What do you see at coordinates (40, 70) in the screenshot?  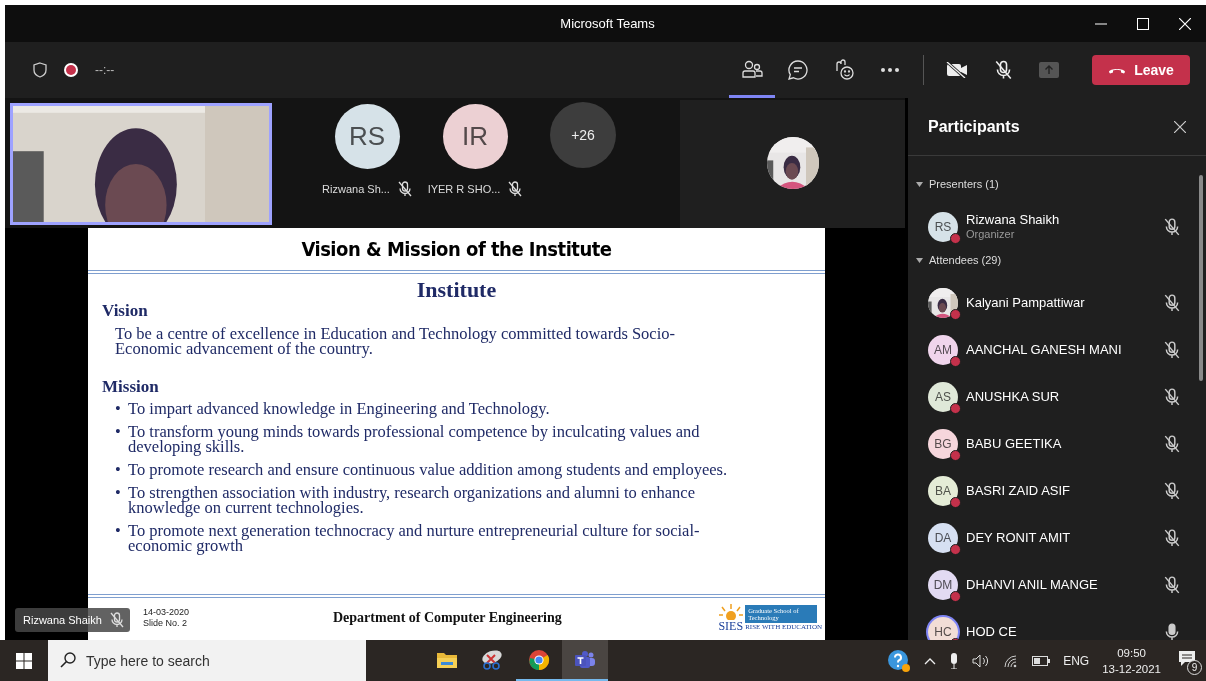 I see `shield-icon` at bounding box center [40, 70].